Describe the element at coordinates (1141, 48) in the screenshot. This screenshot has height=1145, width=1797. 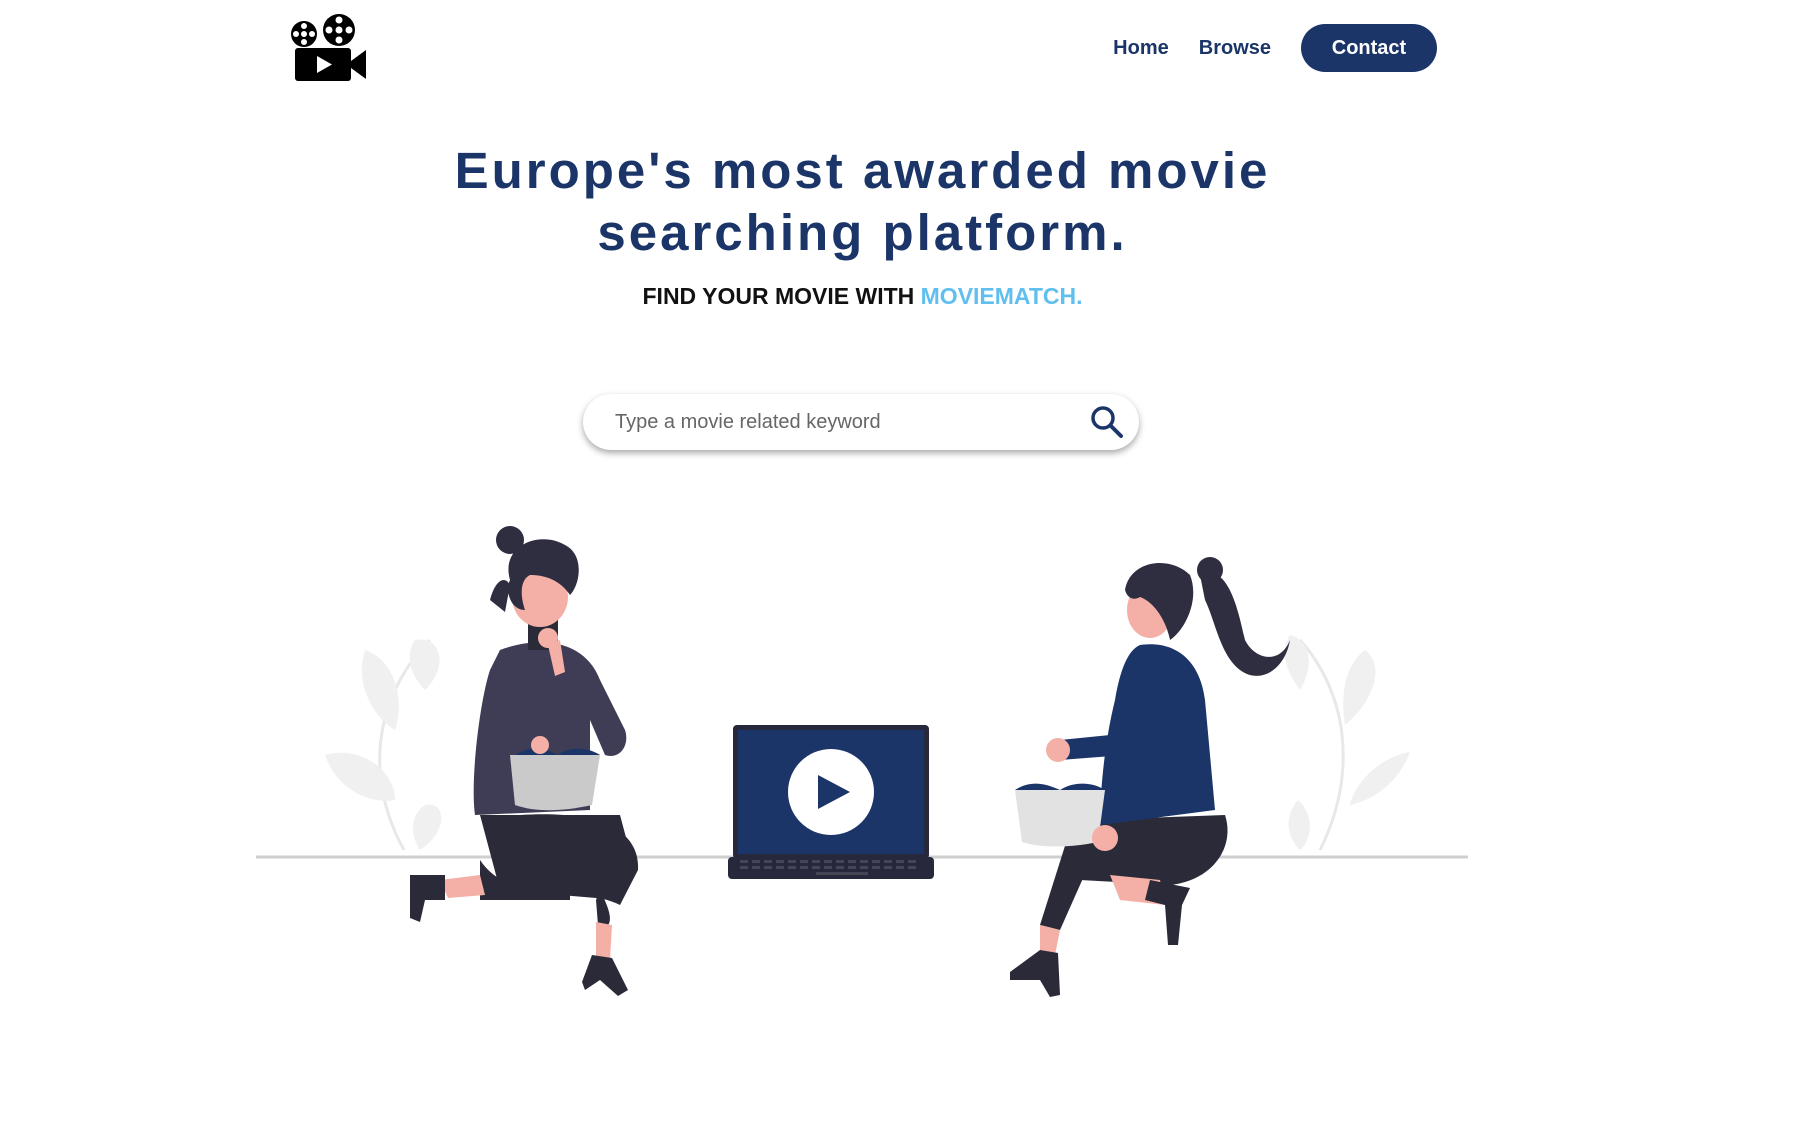
I see `nav-home-link: Home` at that location.